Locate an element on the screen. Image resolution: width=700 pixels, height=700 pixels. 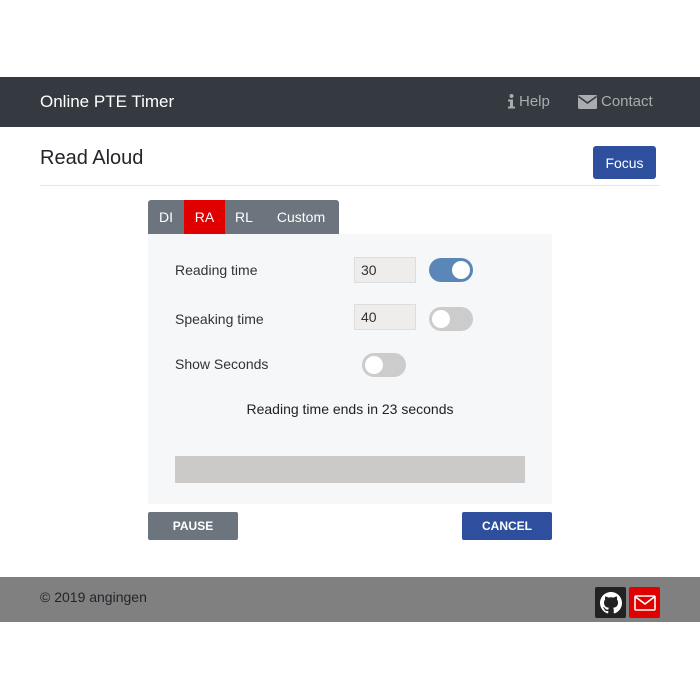
nav-help-link: Help is located at coordinates (528, 101).